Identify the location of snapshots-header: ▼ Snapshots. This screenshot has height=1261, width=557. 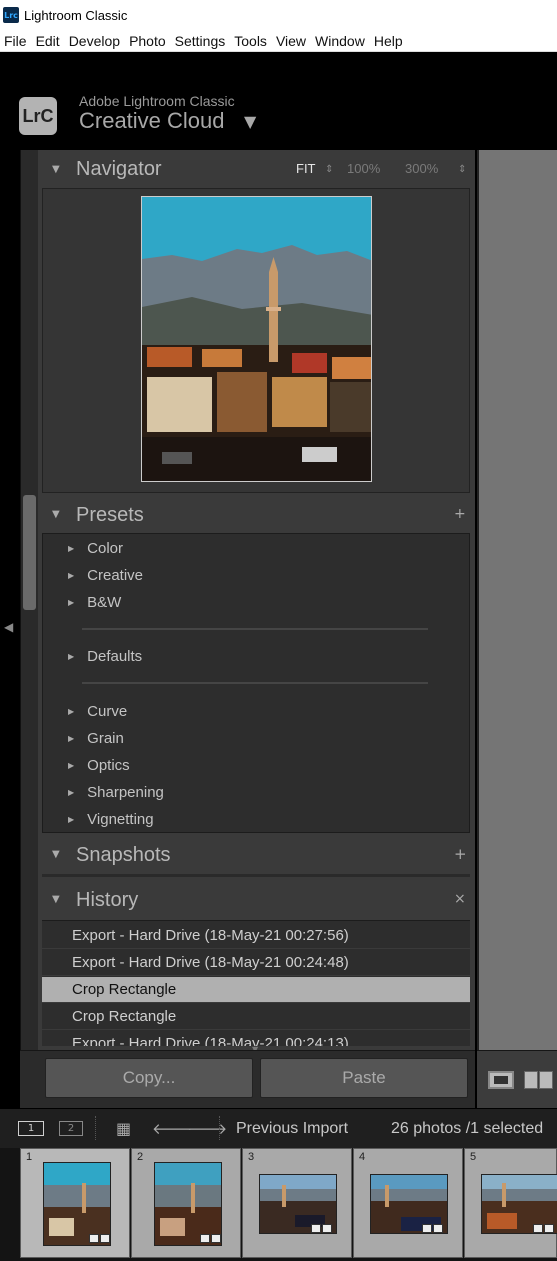
(256, 855).